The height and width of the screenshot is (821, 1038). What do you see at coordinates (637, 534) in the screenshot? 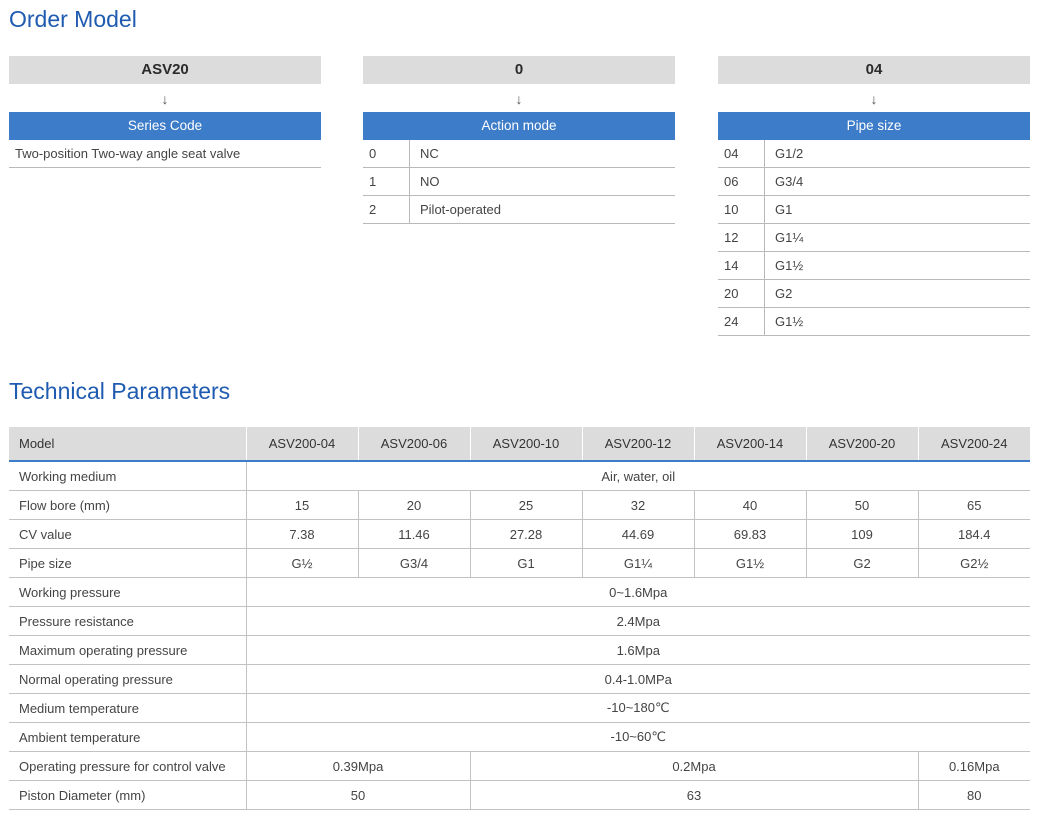
I see `table-cell: 44.69` at bounding box center [637, 534].